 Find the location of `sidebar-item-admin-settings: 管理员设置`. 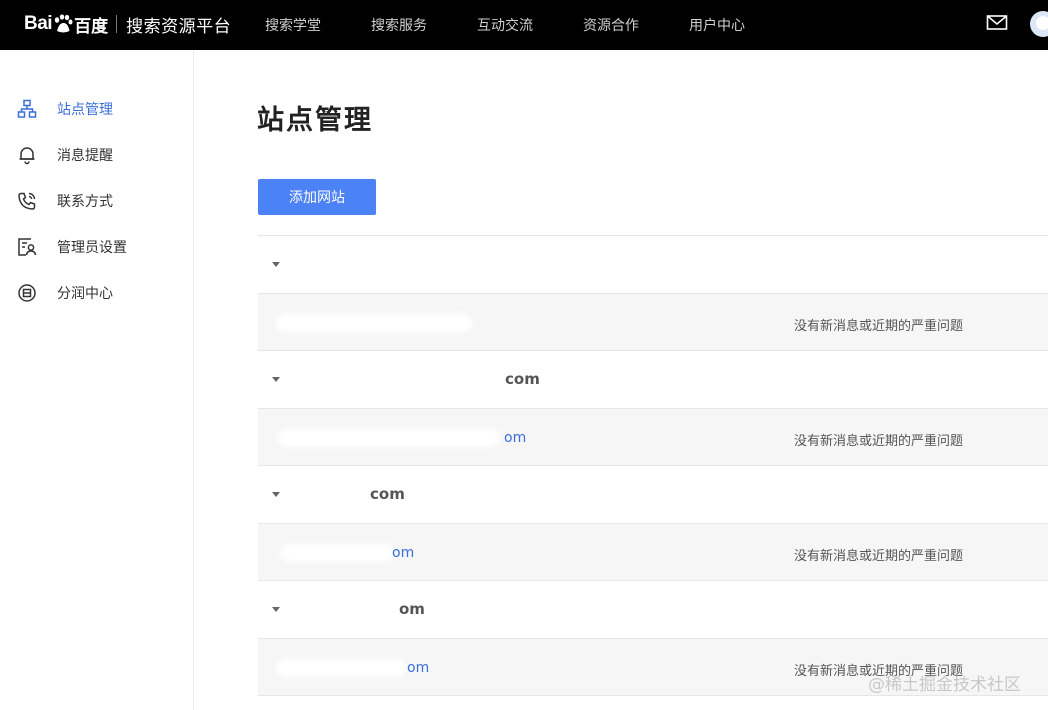

sidebar-item-admin-settings: 管理员设置 is located at coordinates (71, 247).